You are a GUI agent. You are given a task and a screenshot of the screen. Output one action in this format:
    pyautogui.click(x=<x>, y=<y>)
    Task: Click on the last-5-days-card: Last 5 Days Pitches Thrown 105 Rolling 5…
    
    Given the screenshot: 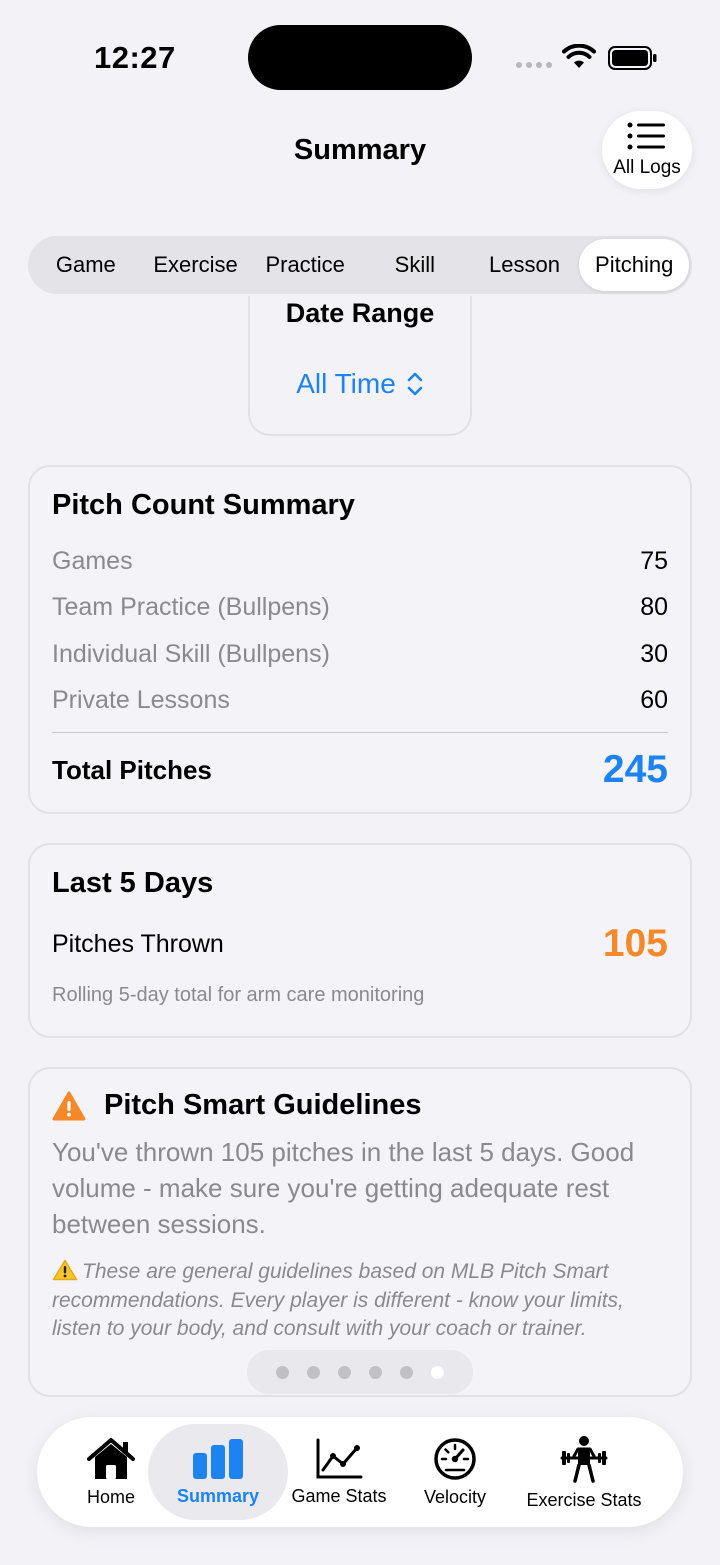 What is the action you would take?
    pyautogui.click(x=360, y=940)
    